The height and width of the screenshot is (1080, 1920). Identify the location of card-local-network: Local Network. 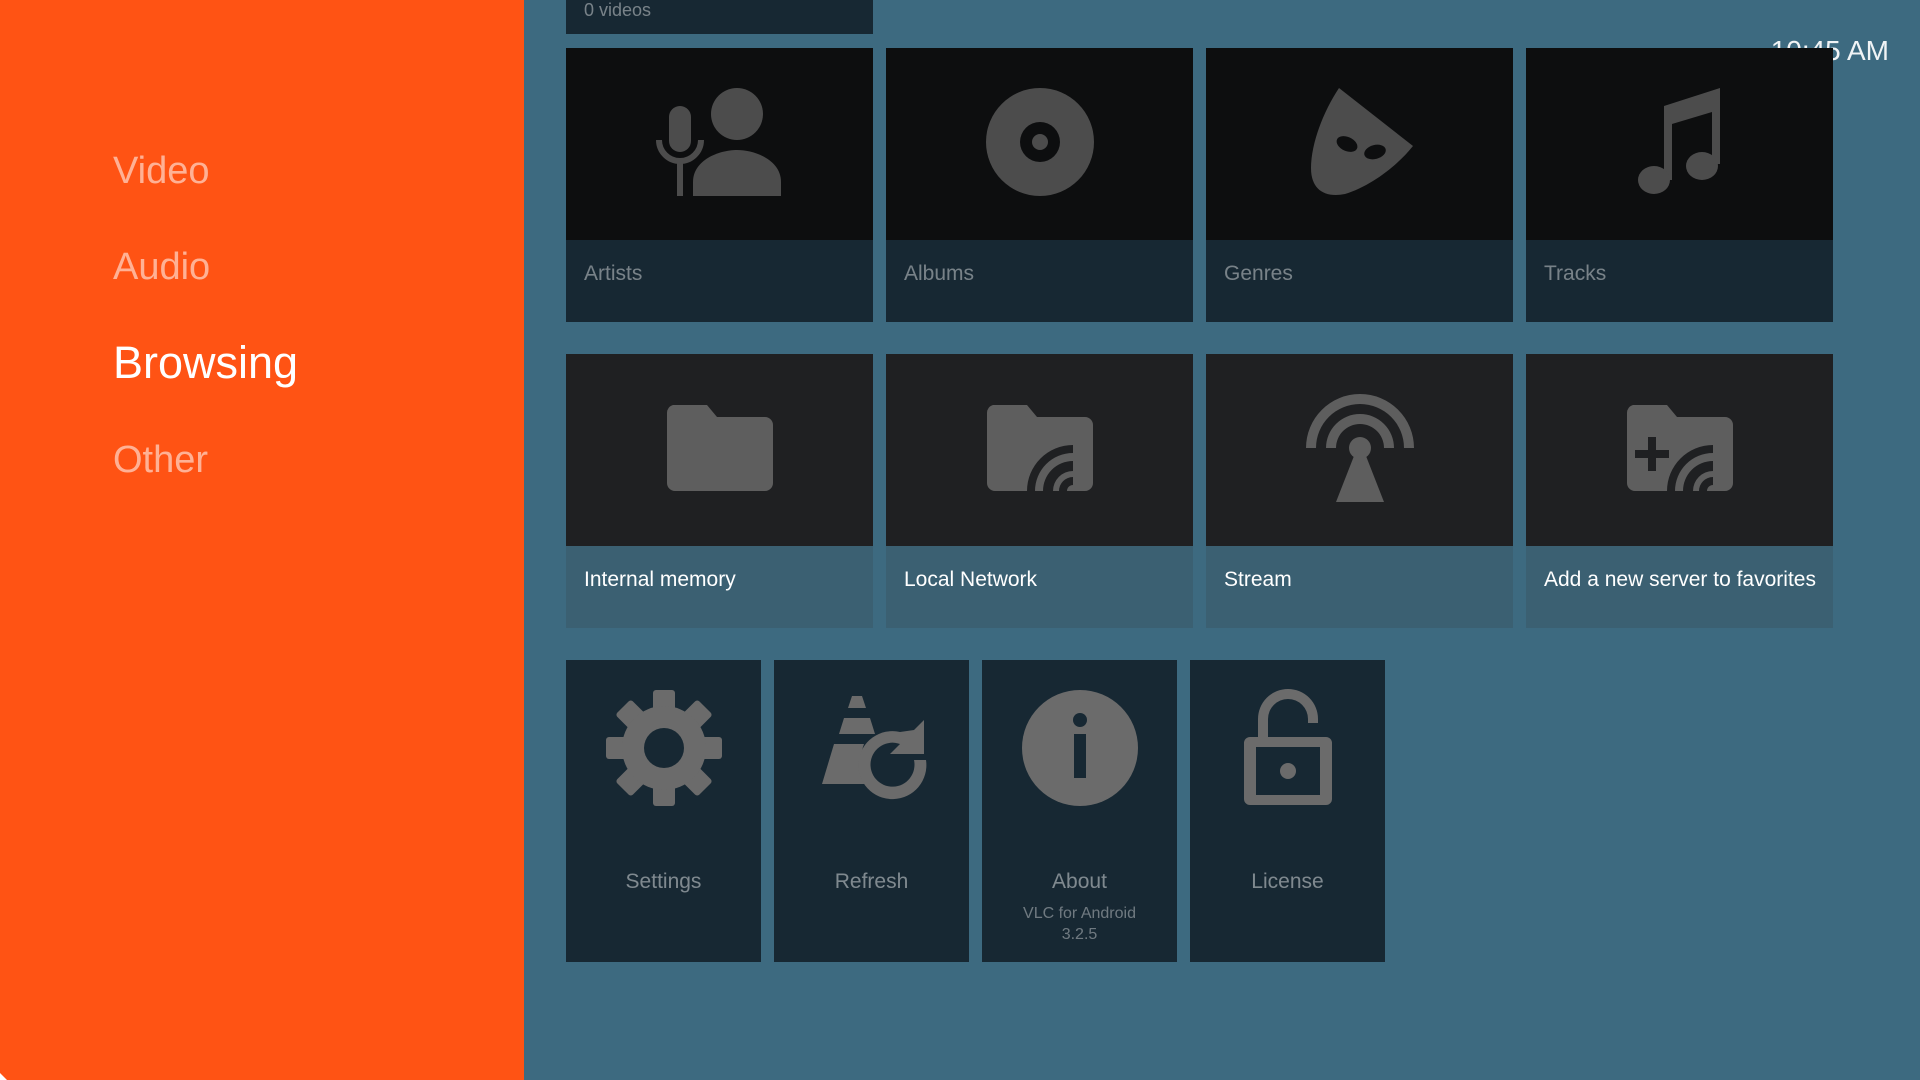
(1039, 491).